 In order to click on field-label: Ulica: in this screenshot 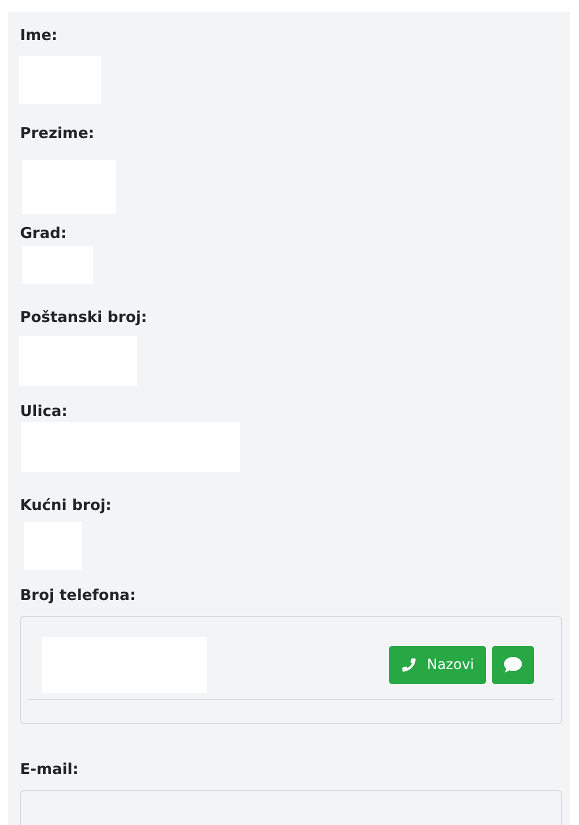, I will do `click(44, 411)`.